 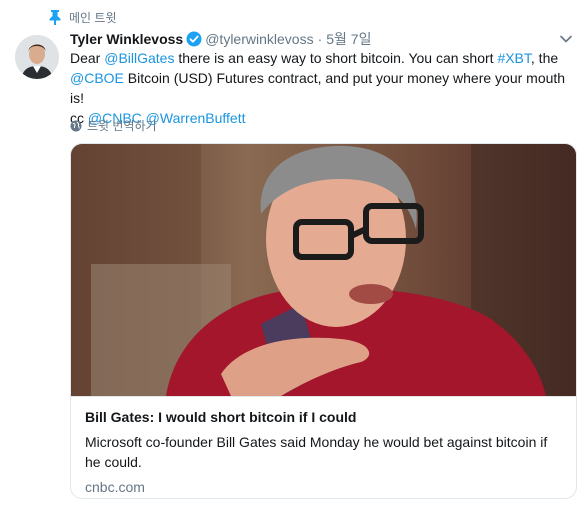 What do you see at coordinates (348, 39) in the screenshot?
I see `tweet-date: 5월 7일` at bounding box center [348, 39].